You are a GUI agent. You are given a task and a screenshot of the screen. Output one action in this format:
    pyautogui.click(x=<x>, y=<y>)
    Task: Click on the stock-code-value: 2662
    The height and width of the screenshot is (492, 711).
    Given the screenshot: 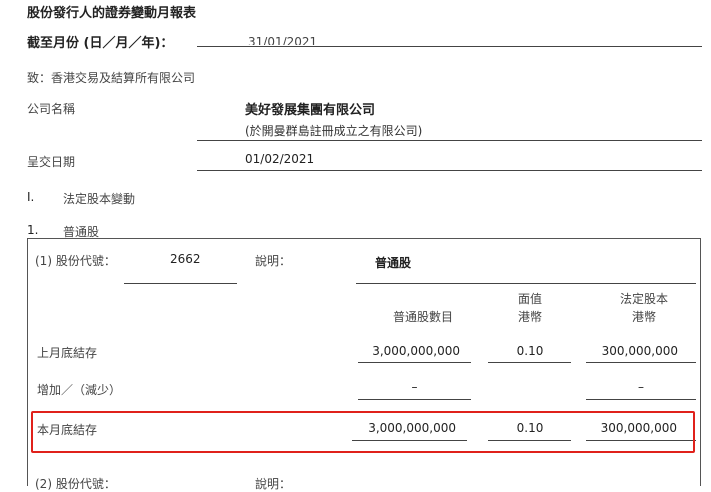 What is the action you would take?
    pyautogui.click(x=185, y=259)
    